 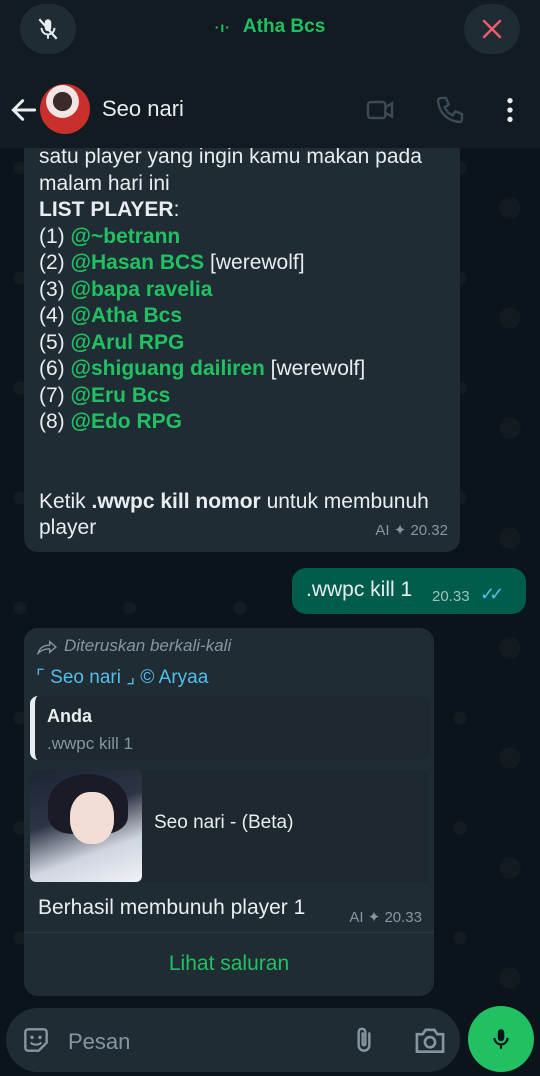 I want to click on message-text: .wwpc kill 1, so click(x=359, y=589).